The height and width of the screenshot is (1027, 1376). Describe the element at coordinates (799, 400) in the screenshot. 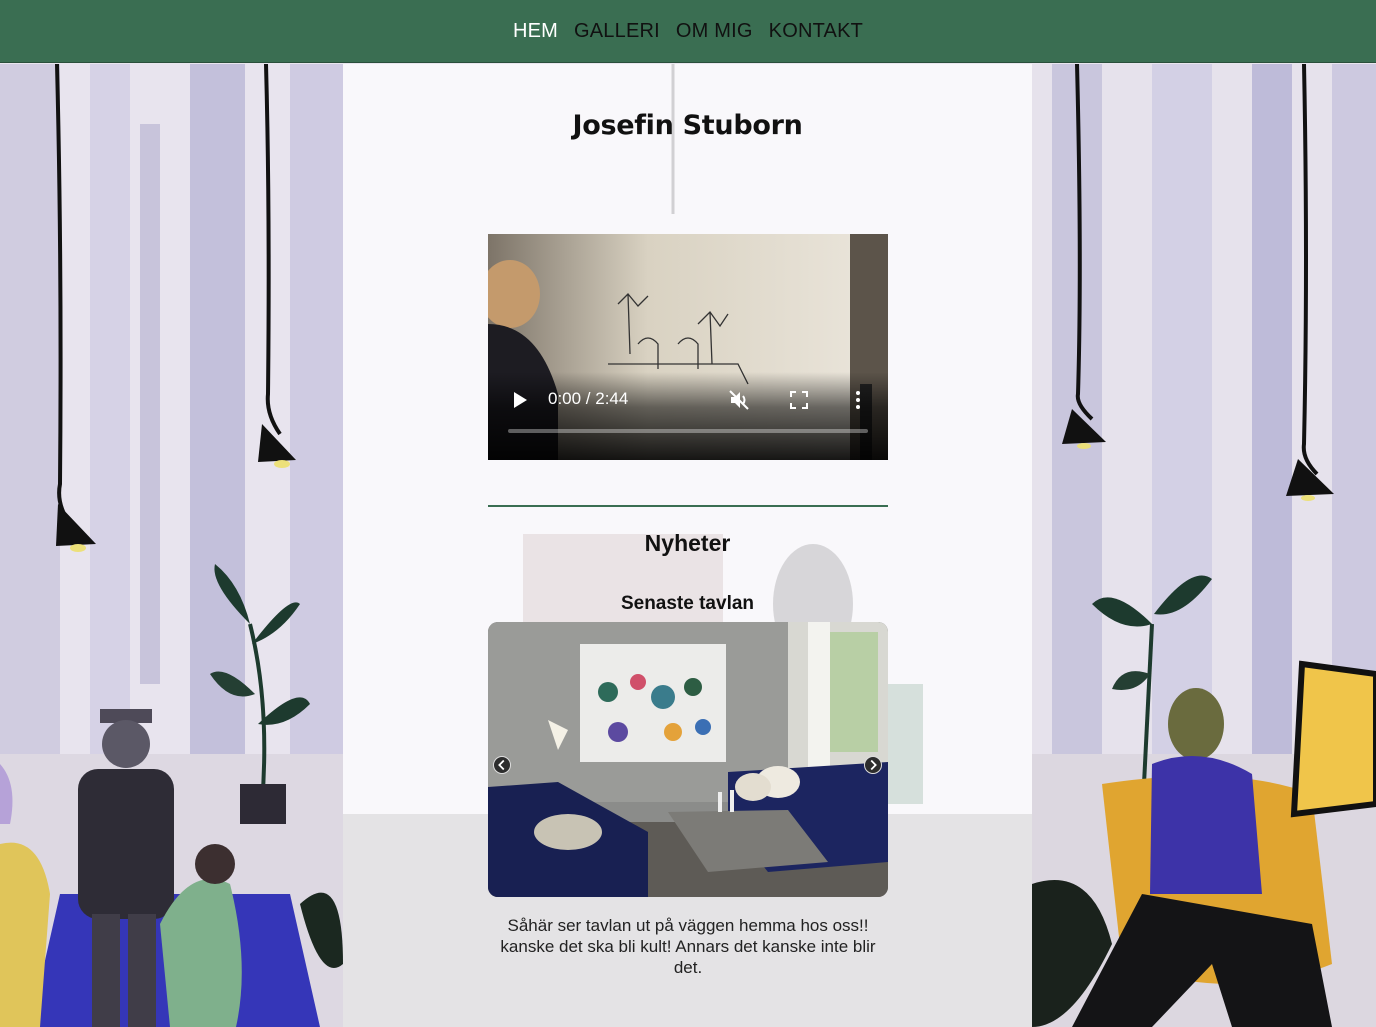

I see `fullscreen-icon` at that location.